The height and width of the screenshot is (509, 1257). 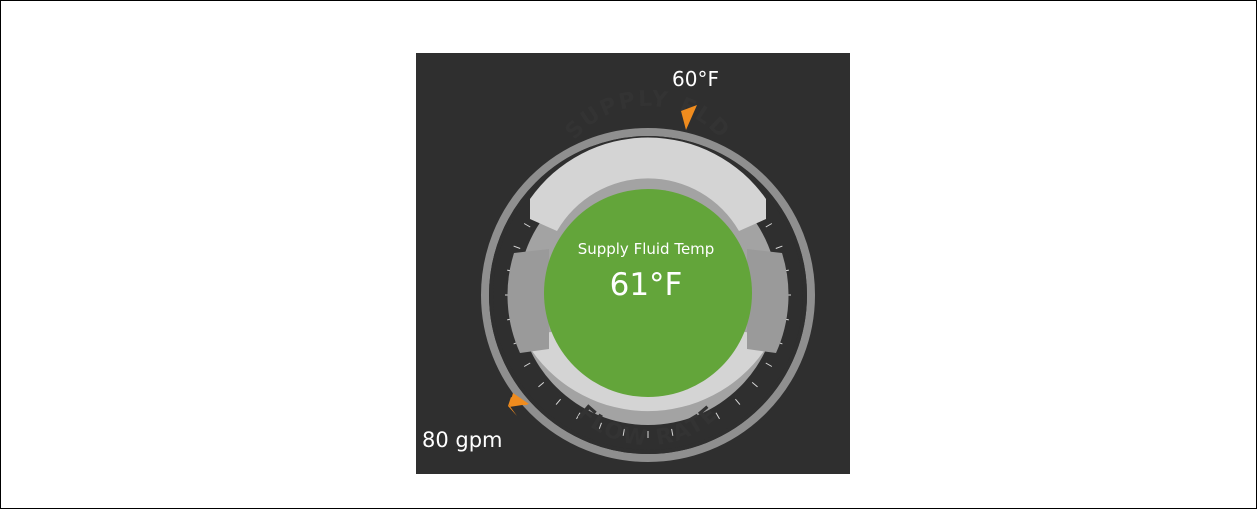 I want to click on left-side-segment, so click(x=528, y=301).